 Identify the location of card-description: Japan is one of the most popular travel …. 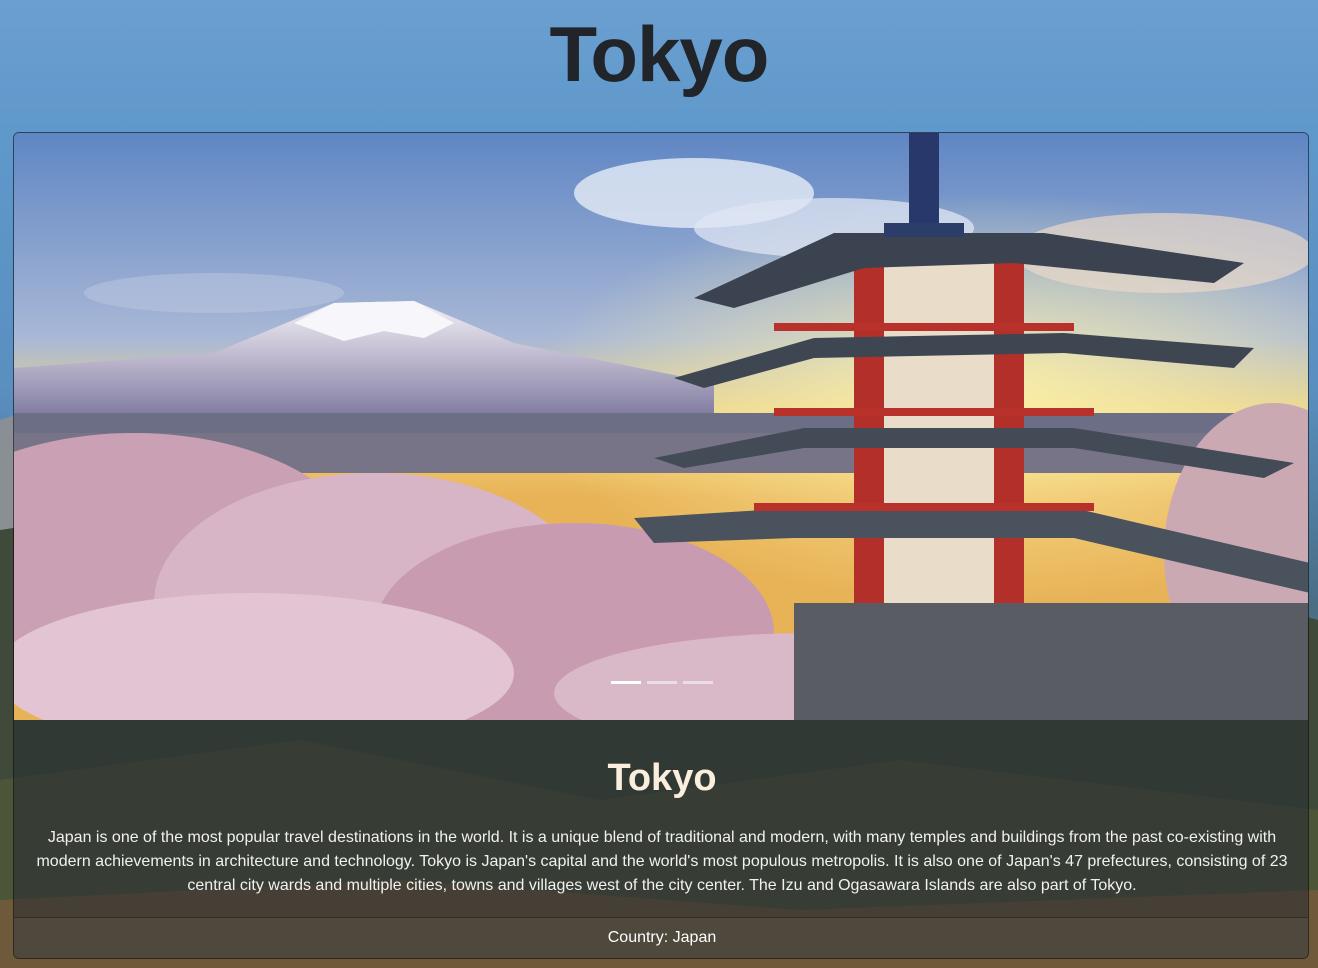
(662, 861).